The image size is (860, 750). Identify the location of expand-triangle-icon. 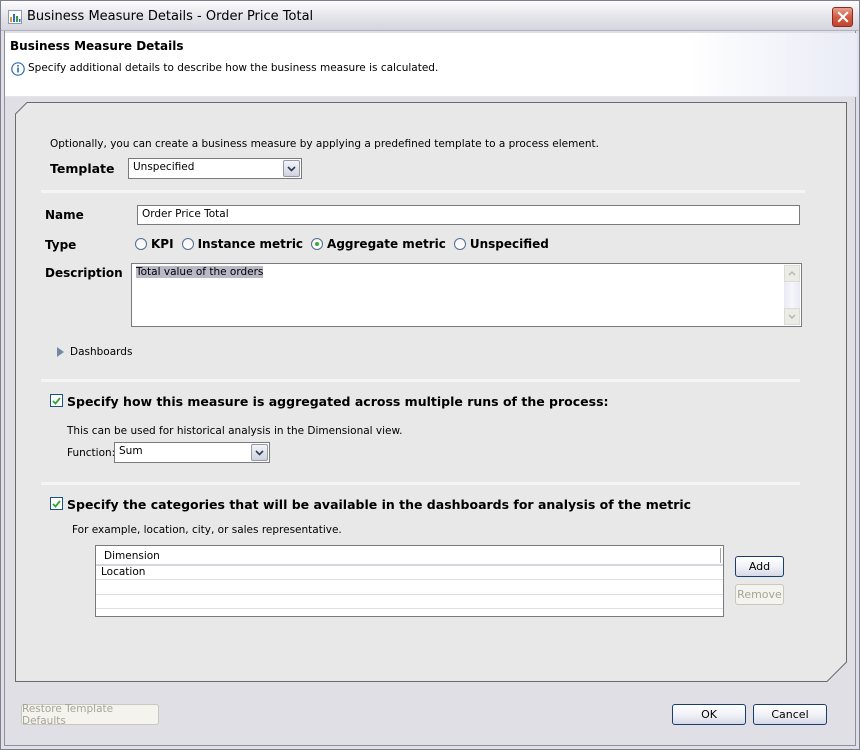
(60, 352).